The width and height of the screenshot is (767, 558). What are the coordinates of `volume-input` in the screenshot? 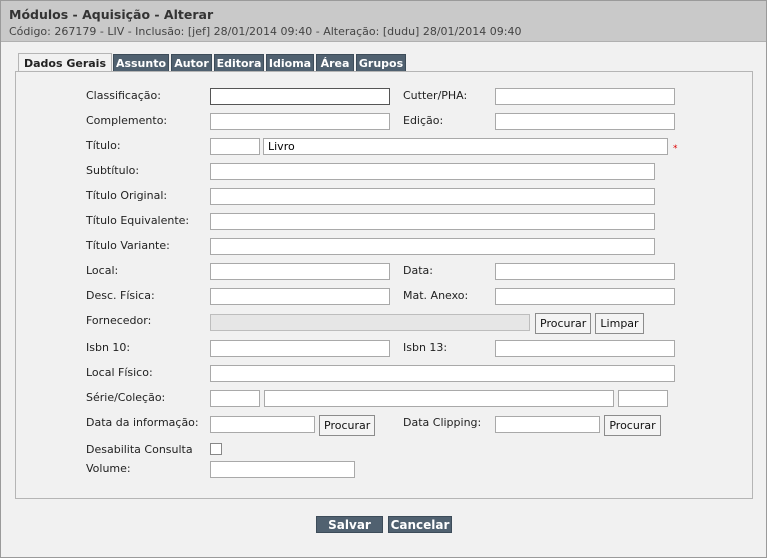 It's located at (282, 469).